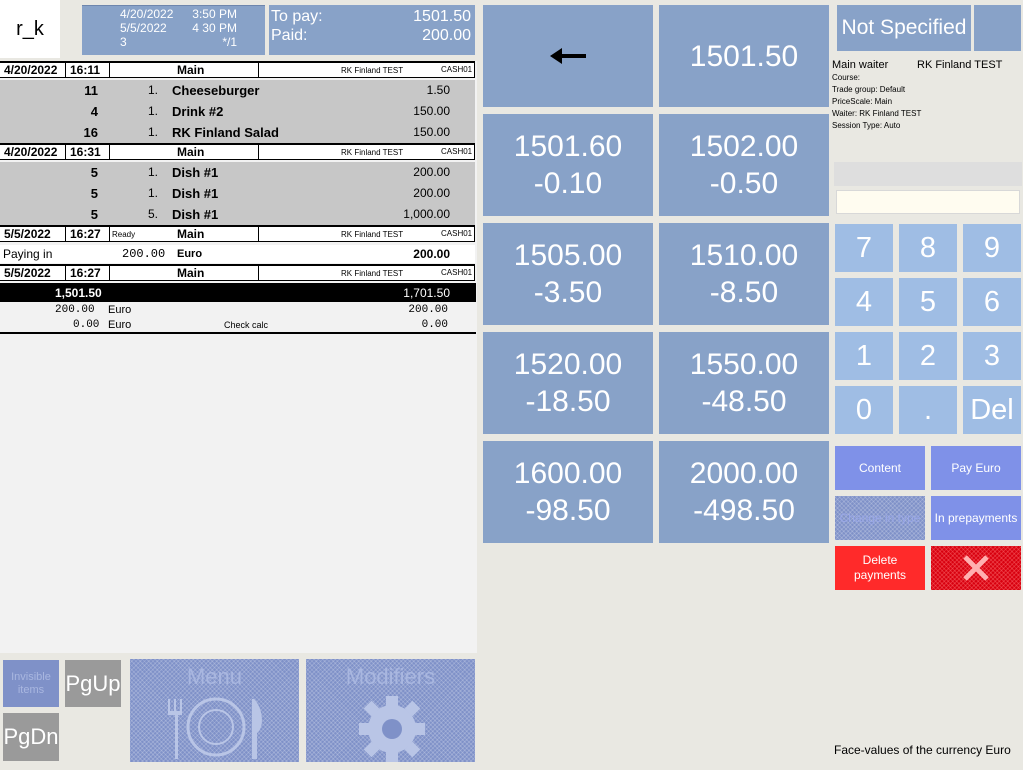  What do you see at coordinates (568, 56) in the screenshot?
I see `backspace-button` at bounding box center [568, 56].